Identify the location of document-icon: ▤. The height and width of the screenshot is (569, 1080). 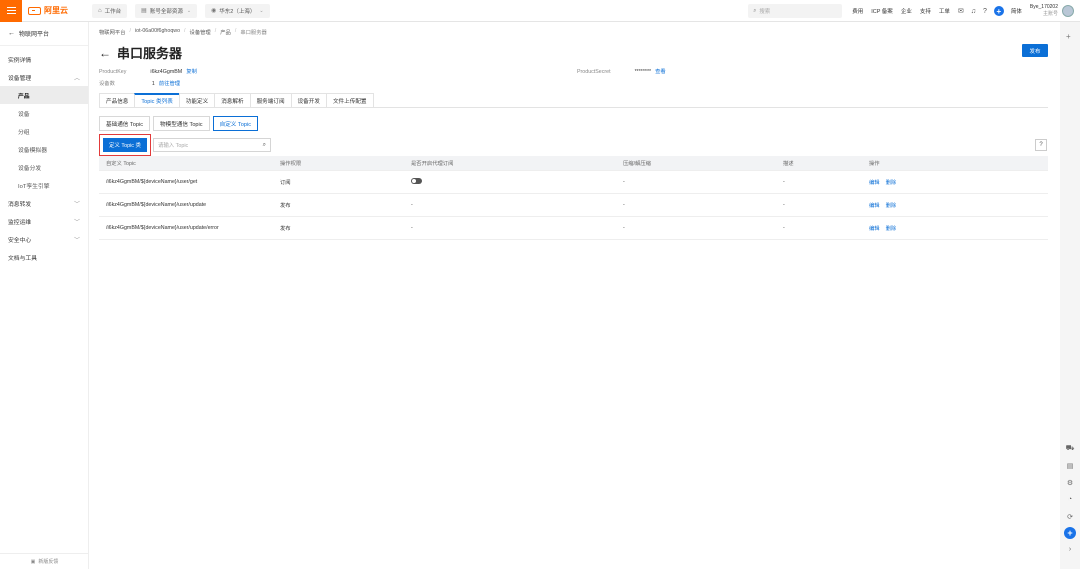
(1070, 465).